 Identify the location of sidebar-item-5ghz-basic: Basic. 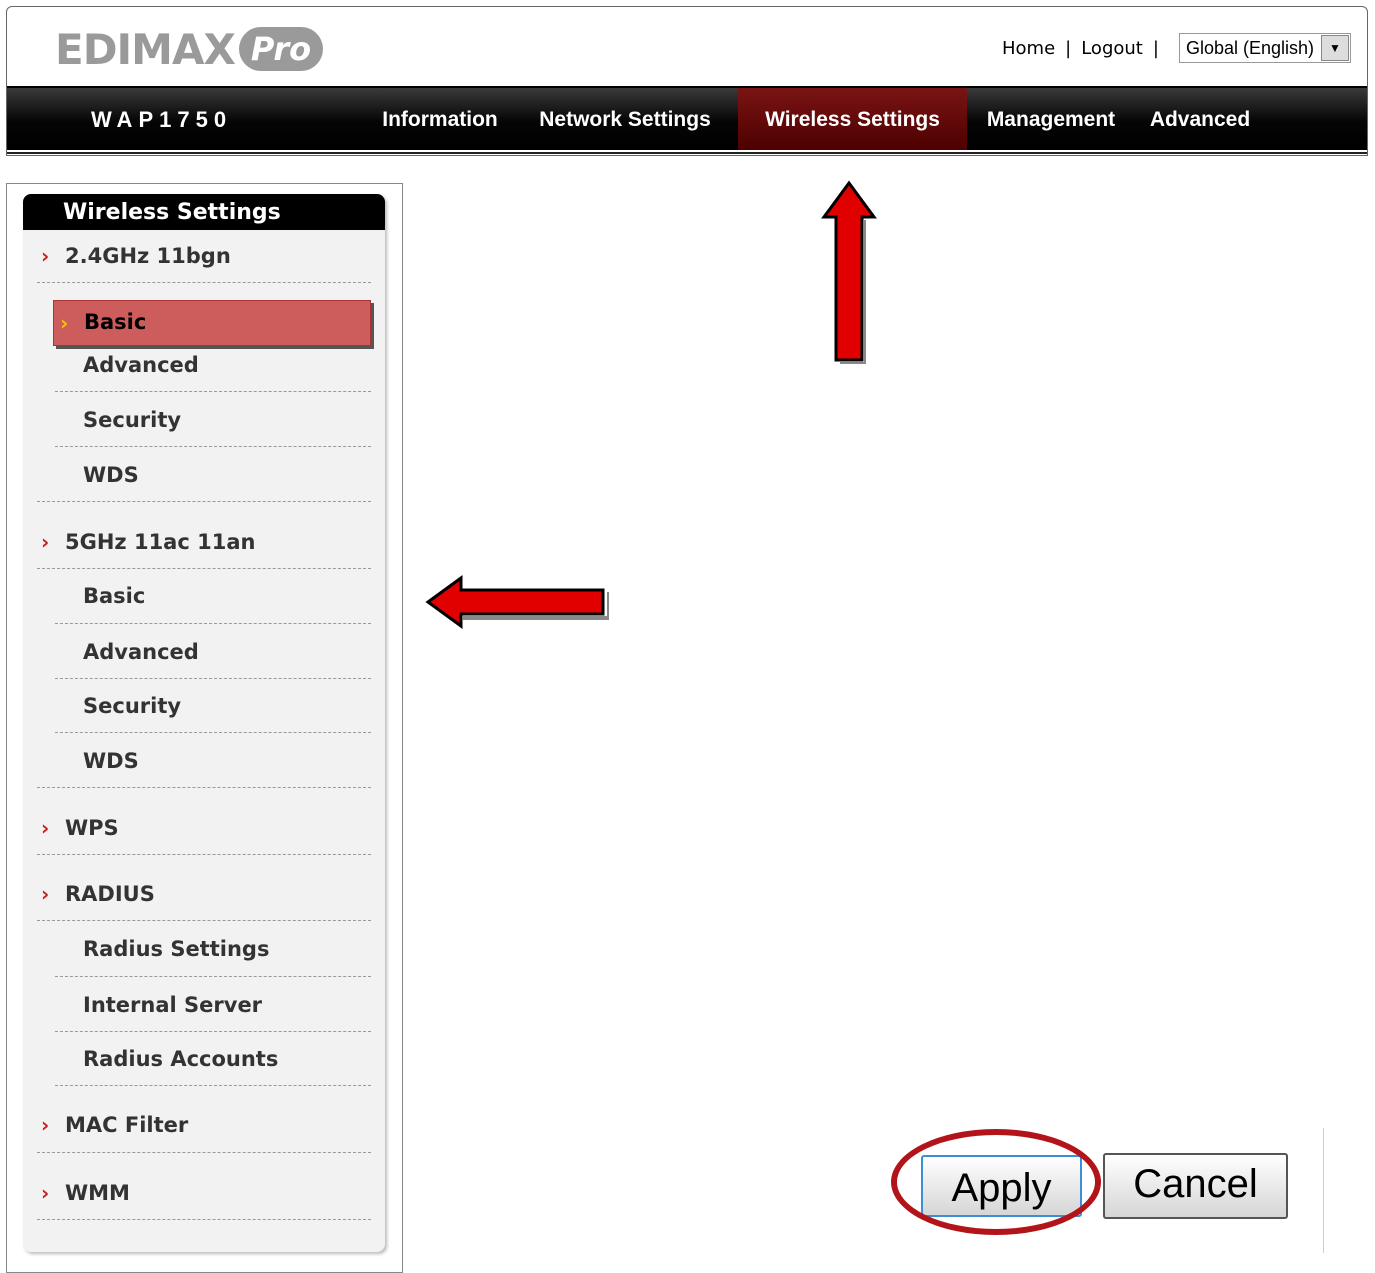
(114, 596).